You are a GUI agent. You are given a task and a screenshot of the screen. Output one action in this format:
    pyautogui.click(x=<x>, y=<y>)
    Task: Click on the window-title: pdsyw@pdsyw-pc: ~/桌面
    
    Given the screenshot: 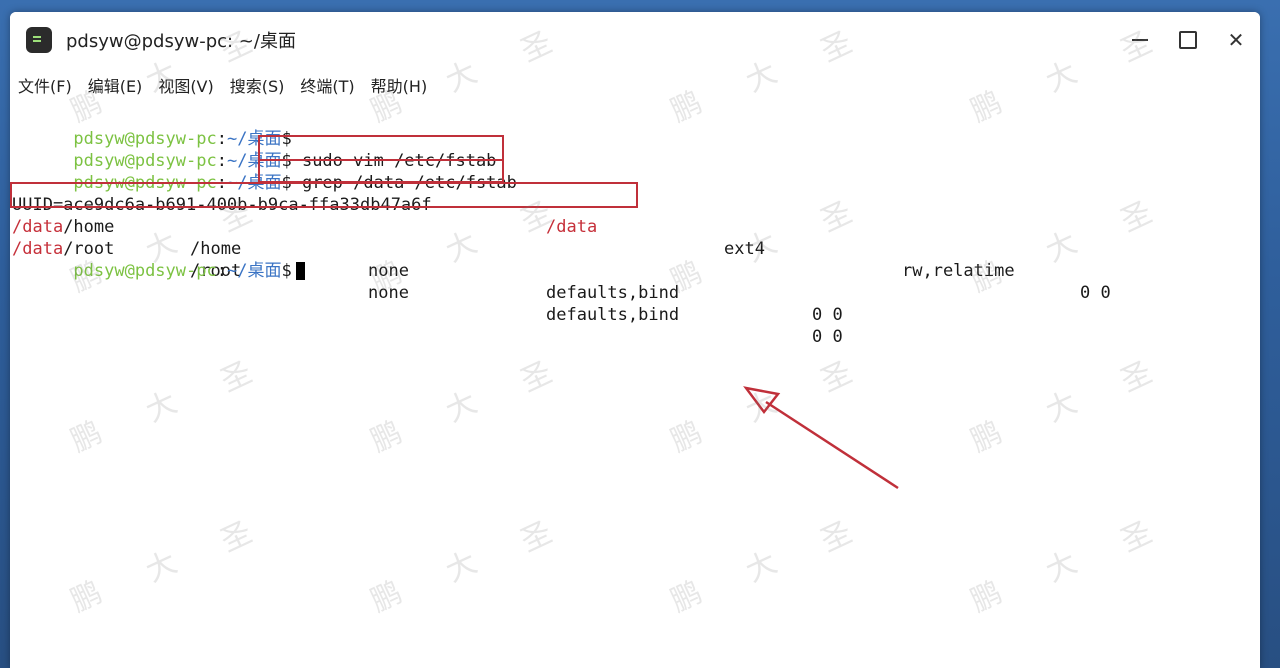 What is the action you would take?
    pyautogui.click(x=181, y=41)
    